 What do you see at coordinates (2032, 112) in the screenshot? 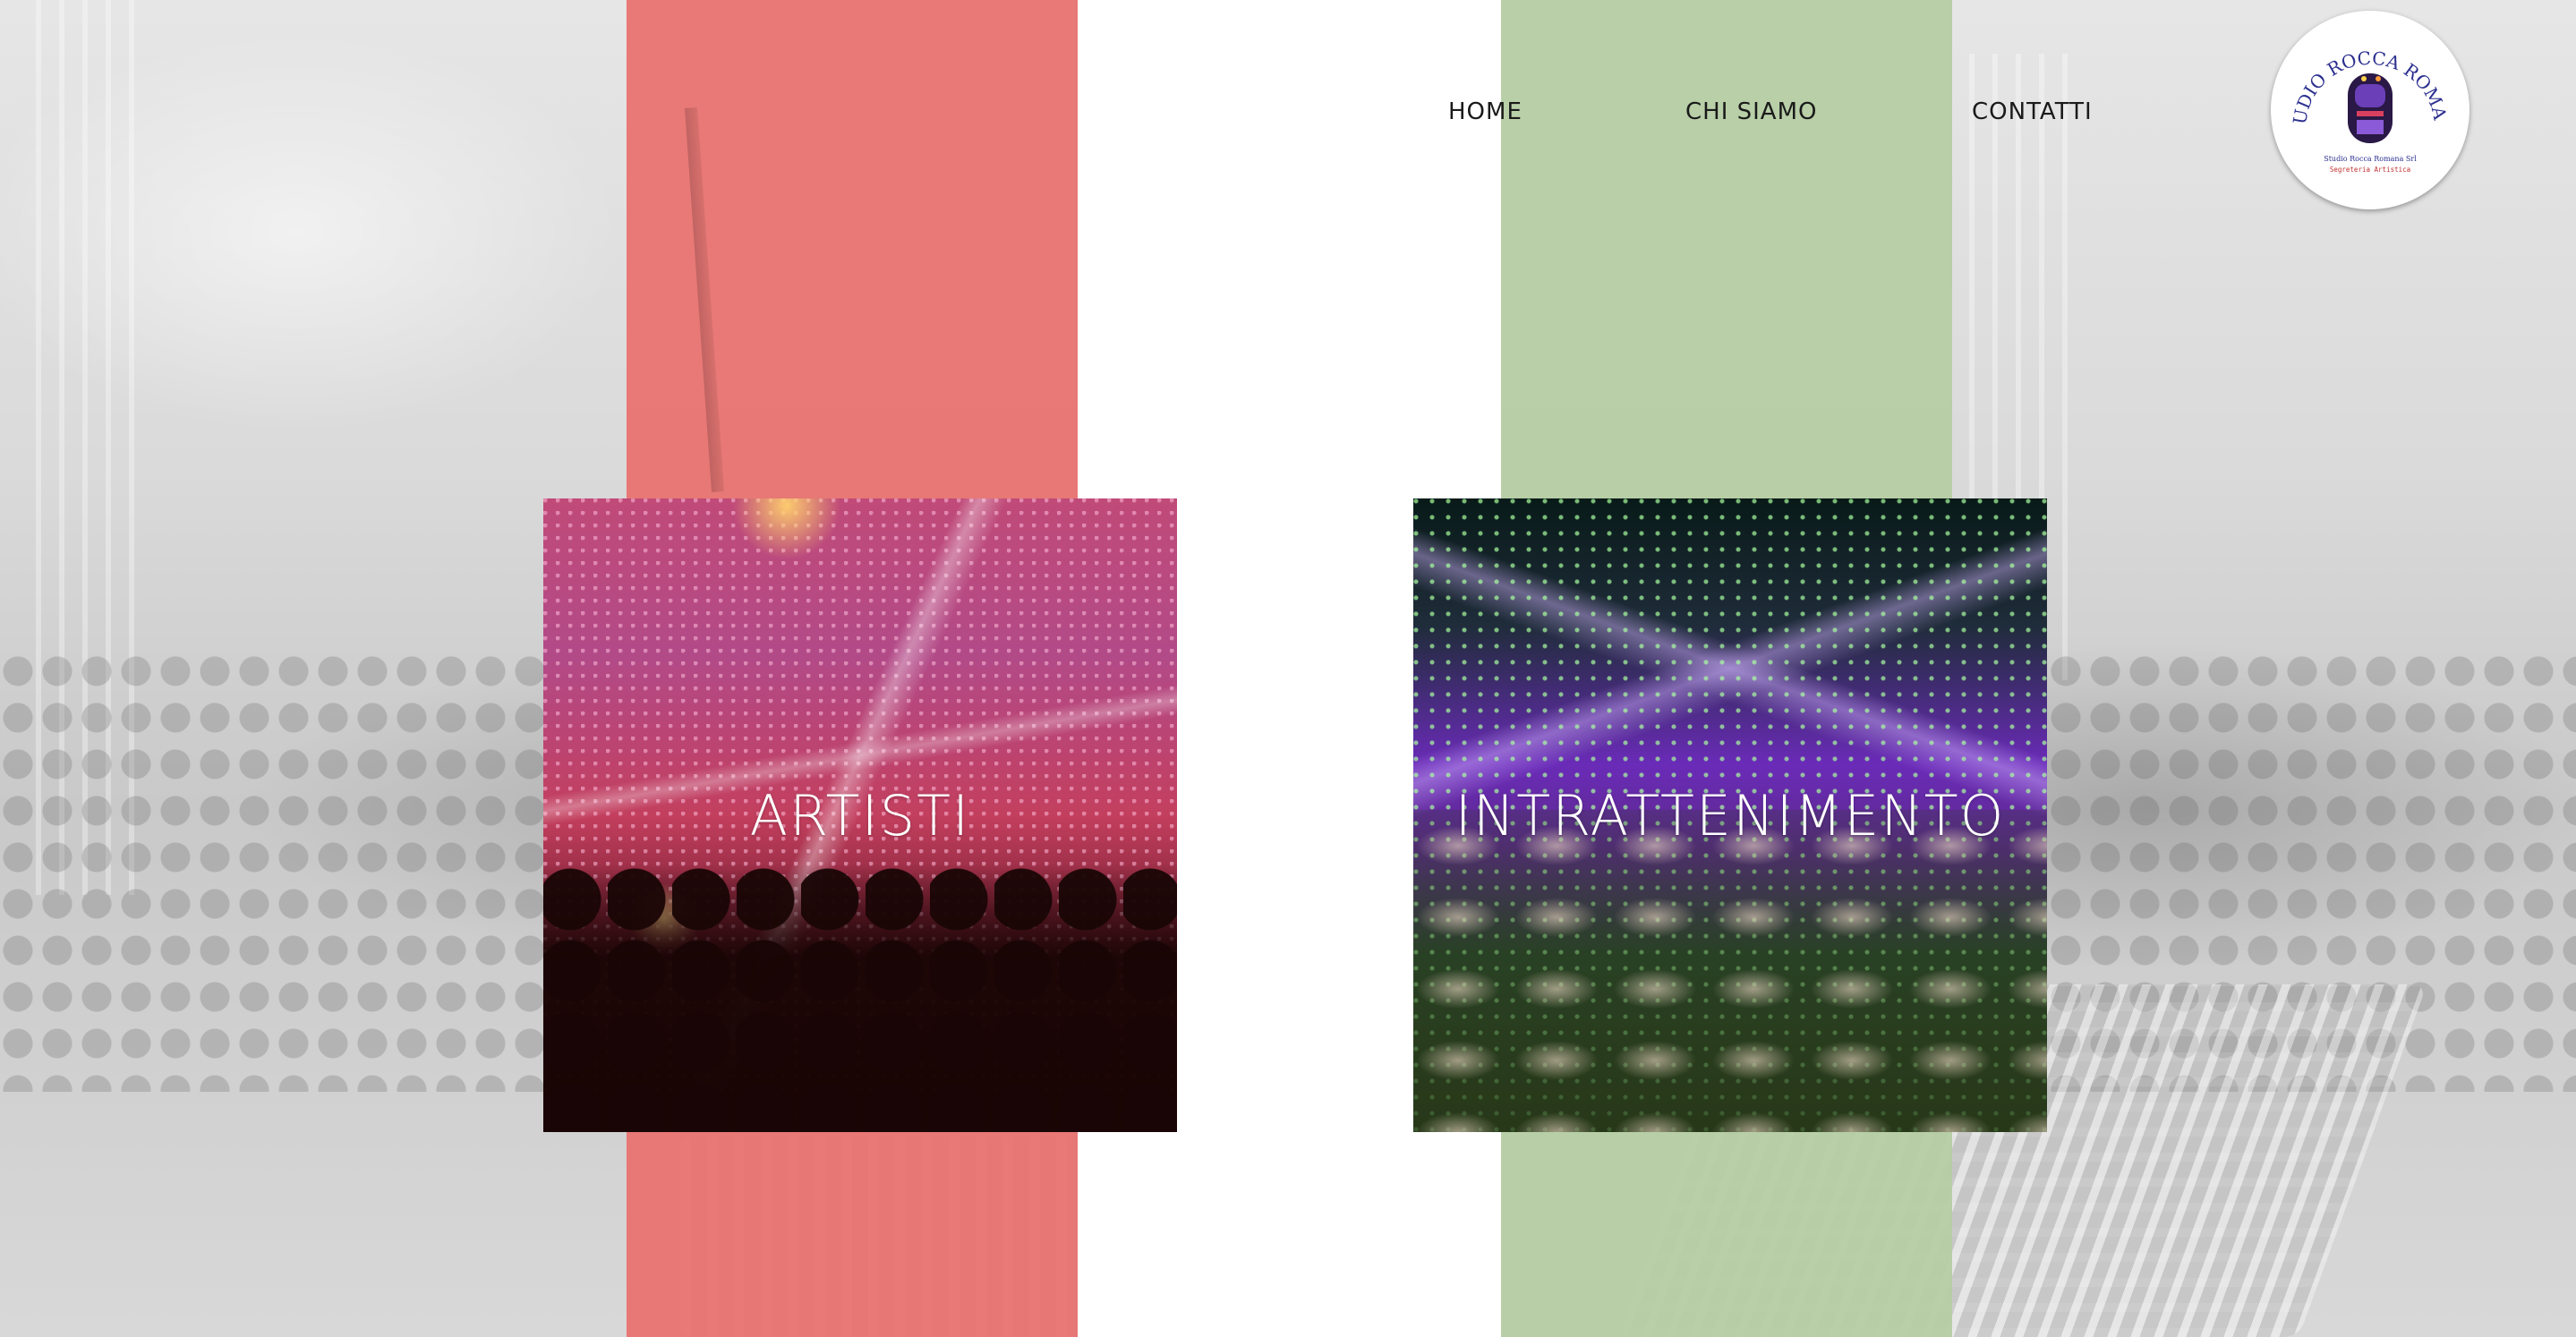
I see `nav-link-contatti: CONTATTI` at bounding box center [2032, 112].